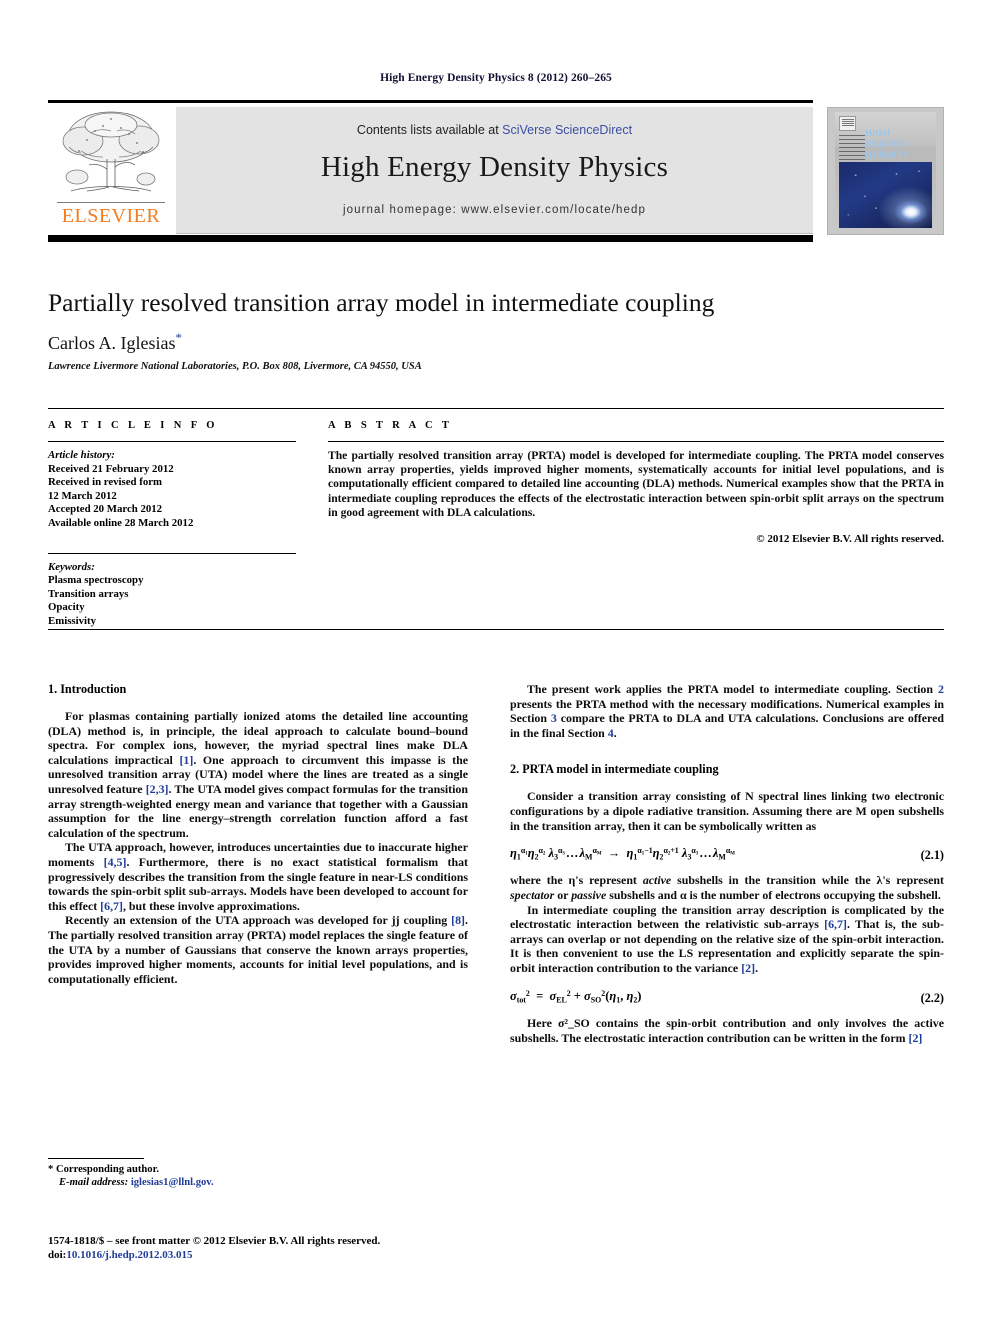 The height and width of the screenshot is (1323, 992). What do you see at coordinates (932, 997) in the screenshot?
I see `equation-2-2-number: (2.2)` at bounding box center [932, 997].